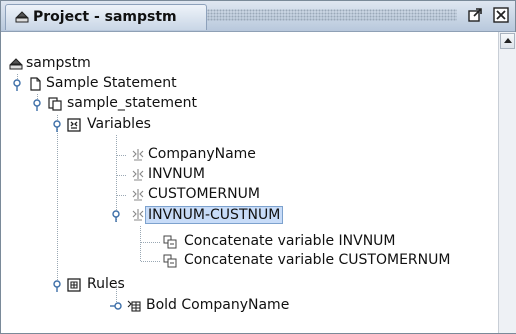 Image resolution: width=516 pixels, height=334 pixels. I want to click on tree-node-label: sample_statement, so click(132, 103).